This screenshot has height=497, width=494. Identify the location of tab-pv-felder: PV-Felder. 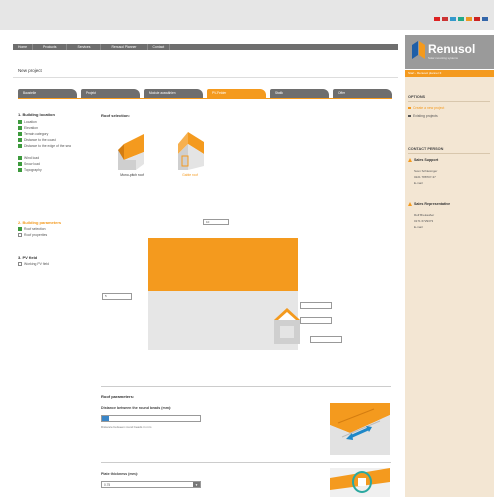
(236, 93).